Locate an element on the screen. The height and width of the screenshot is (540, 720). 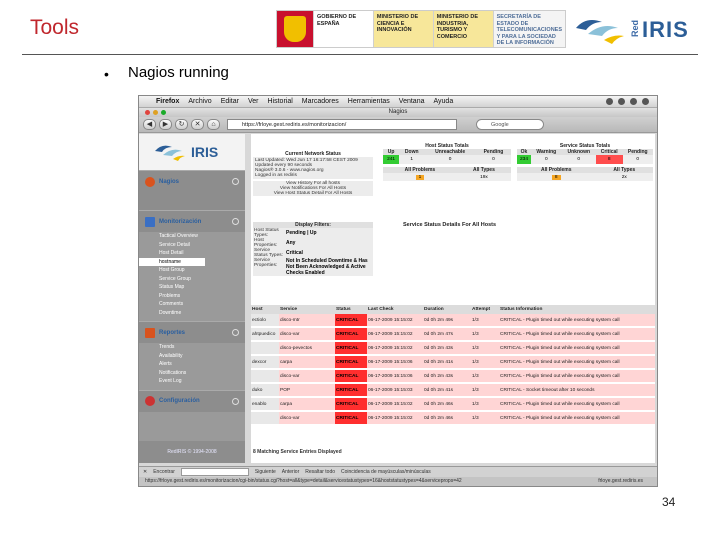
sidebar-item-alerts: Alerts is located at coordinates (192, 364).